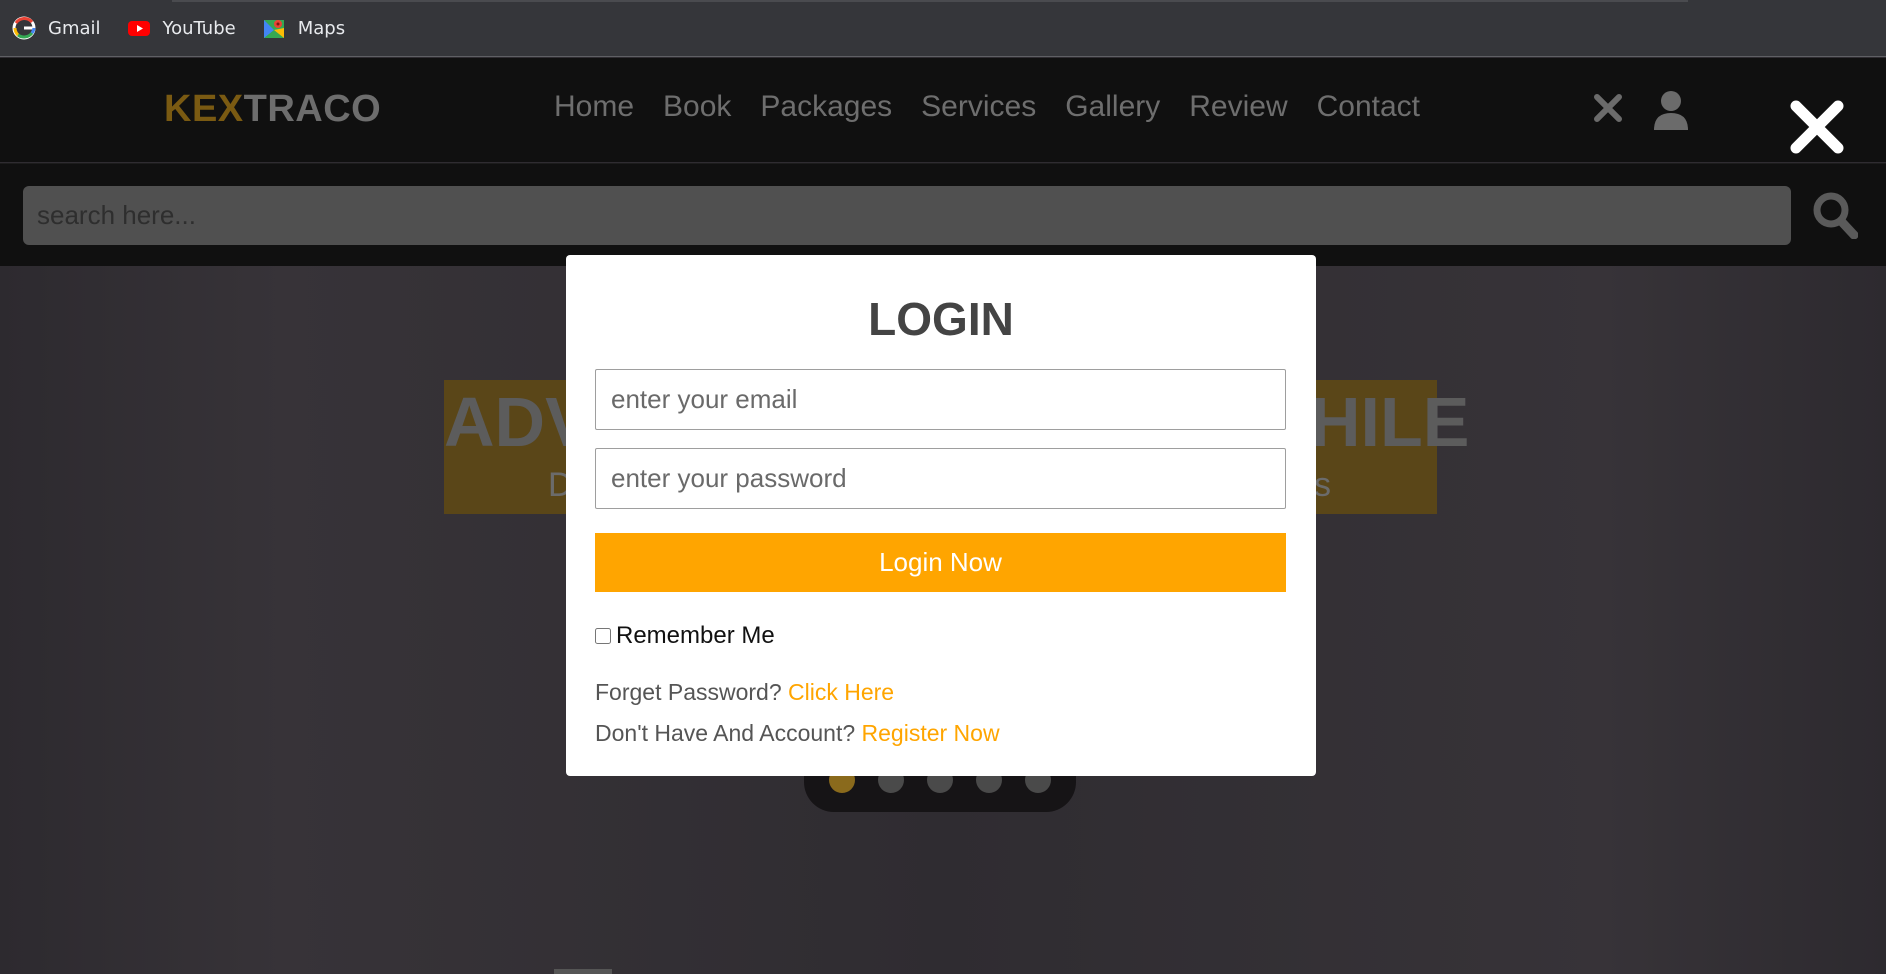 Image resolution: width=1886 pixels, height=974 pixels. Describe the element at coordinates (725, 733) in the screenshot. I see `register-text: Don't Have And Account?` at that location.